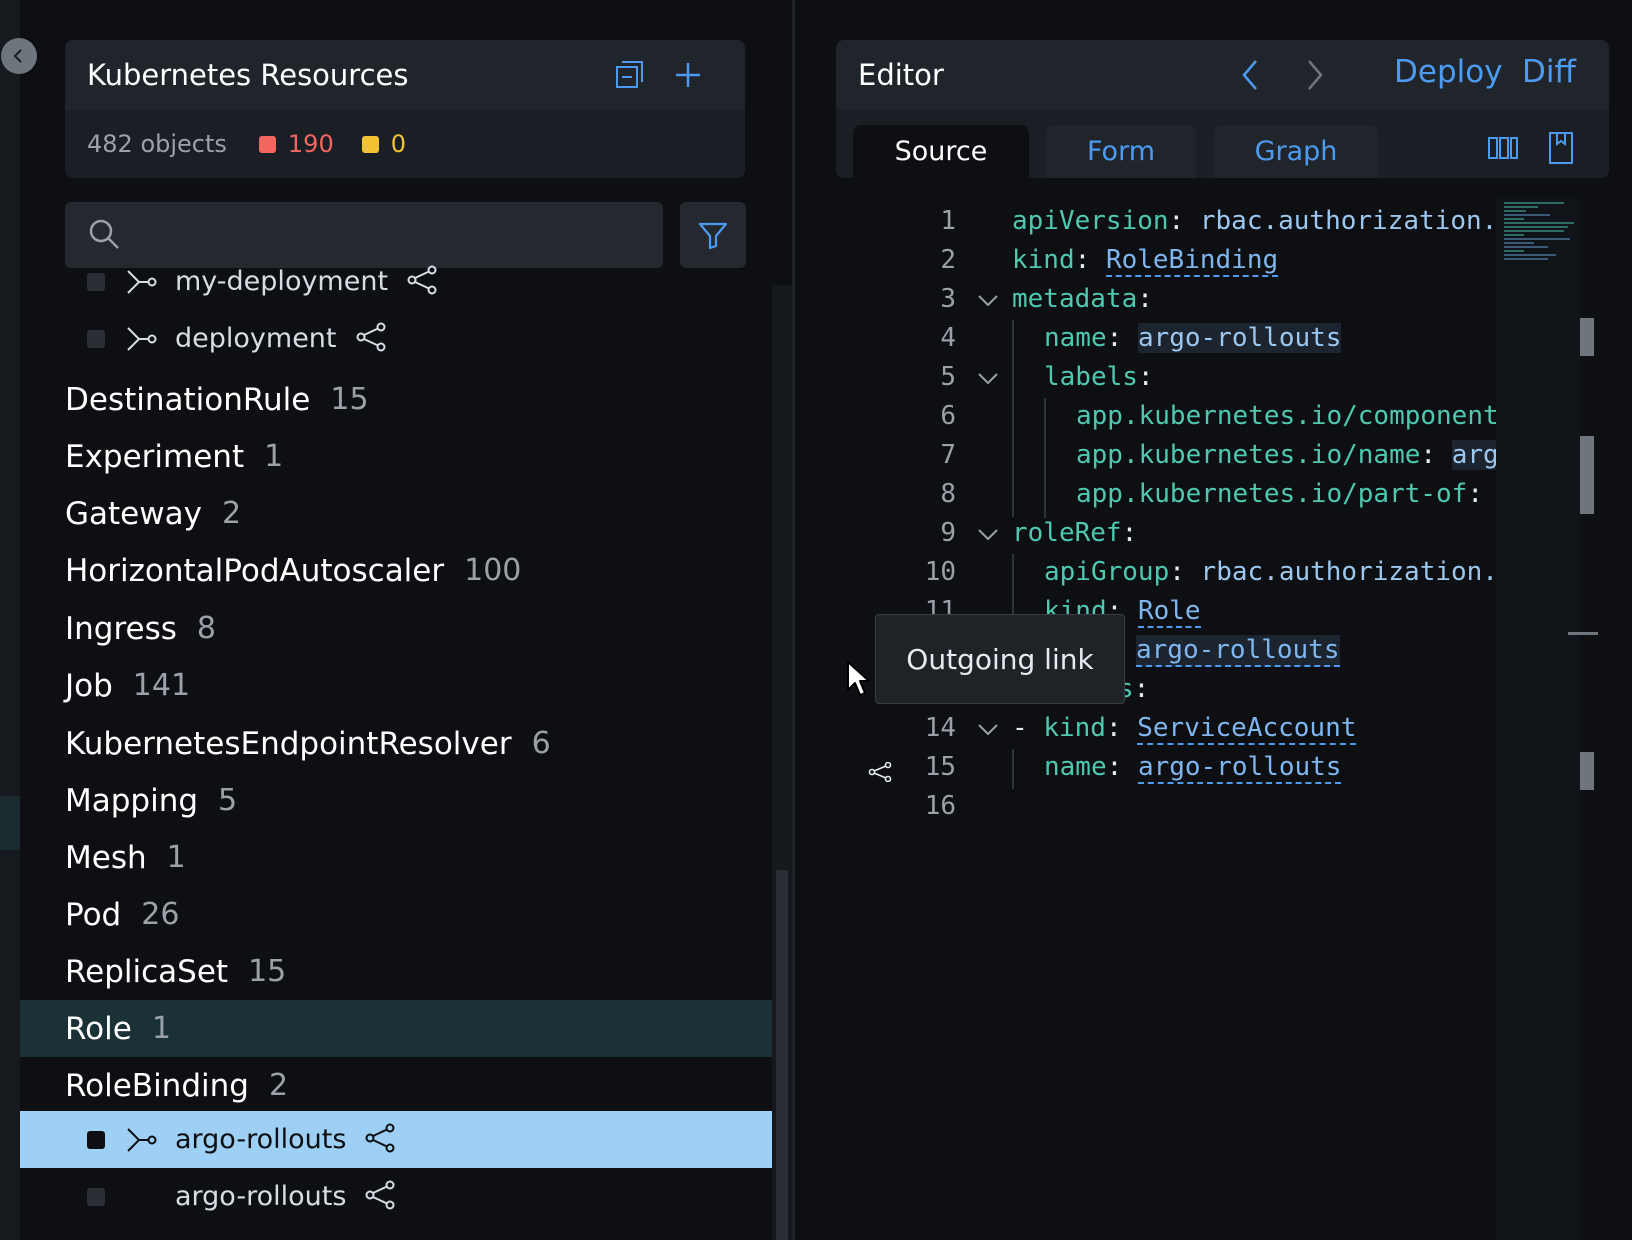  I want to click on resource-kind-label: DestinationRule, so click(188, 399).